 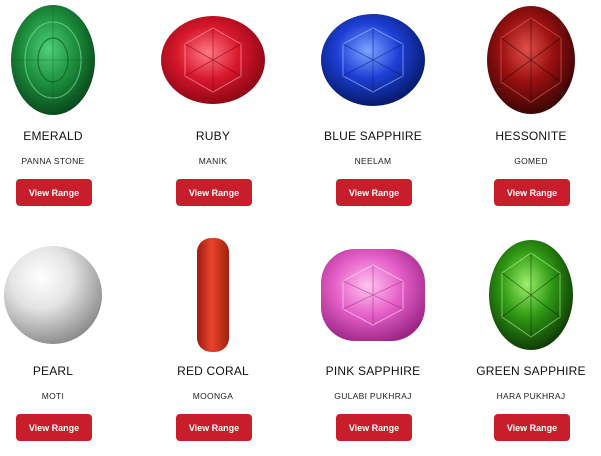 I want to click on gem-card-hessonite: HESSONITE GOMED View Range, so click(x=528, y=110).